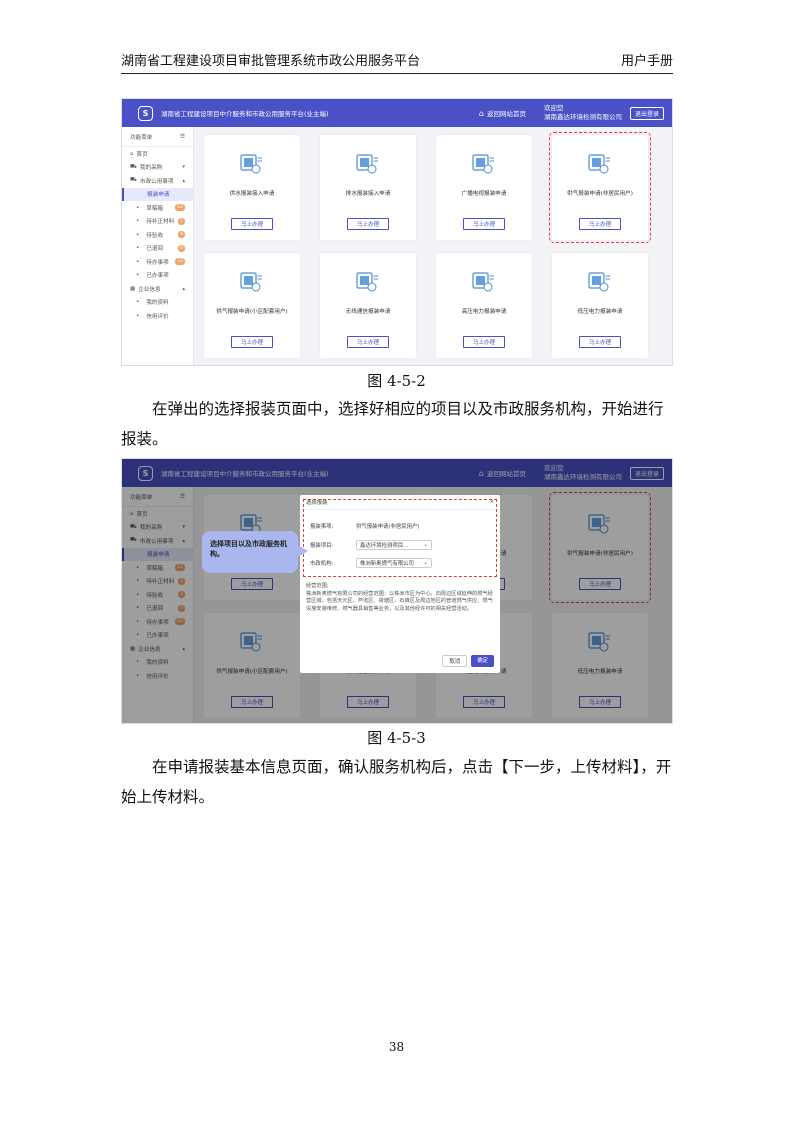 The width and height of the screenshot is (793, 1122). Describe the element at coordinates (600, 305) in the screenshot. I see `service-card: 低压电力报装申请马上办理` at that location.